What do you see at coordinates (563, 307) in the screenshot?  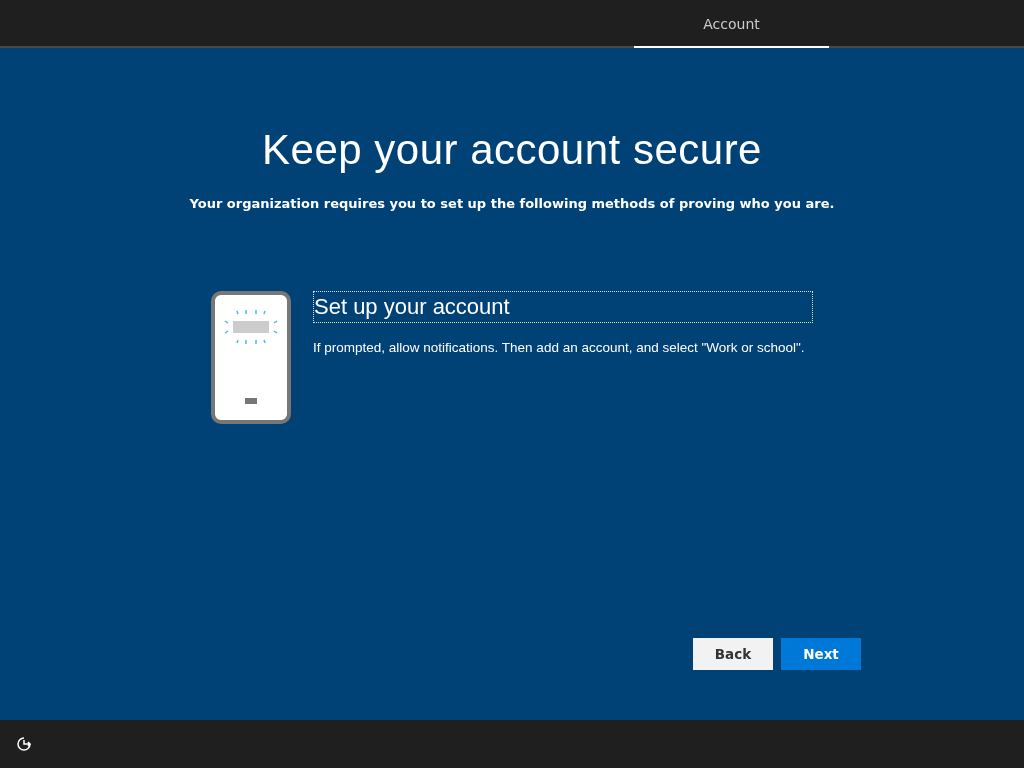 I see `method-heading: Set up your account` at bounding box center [563, 307].